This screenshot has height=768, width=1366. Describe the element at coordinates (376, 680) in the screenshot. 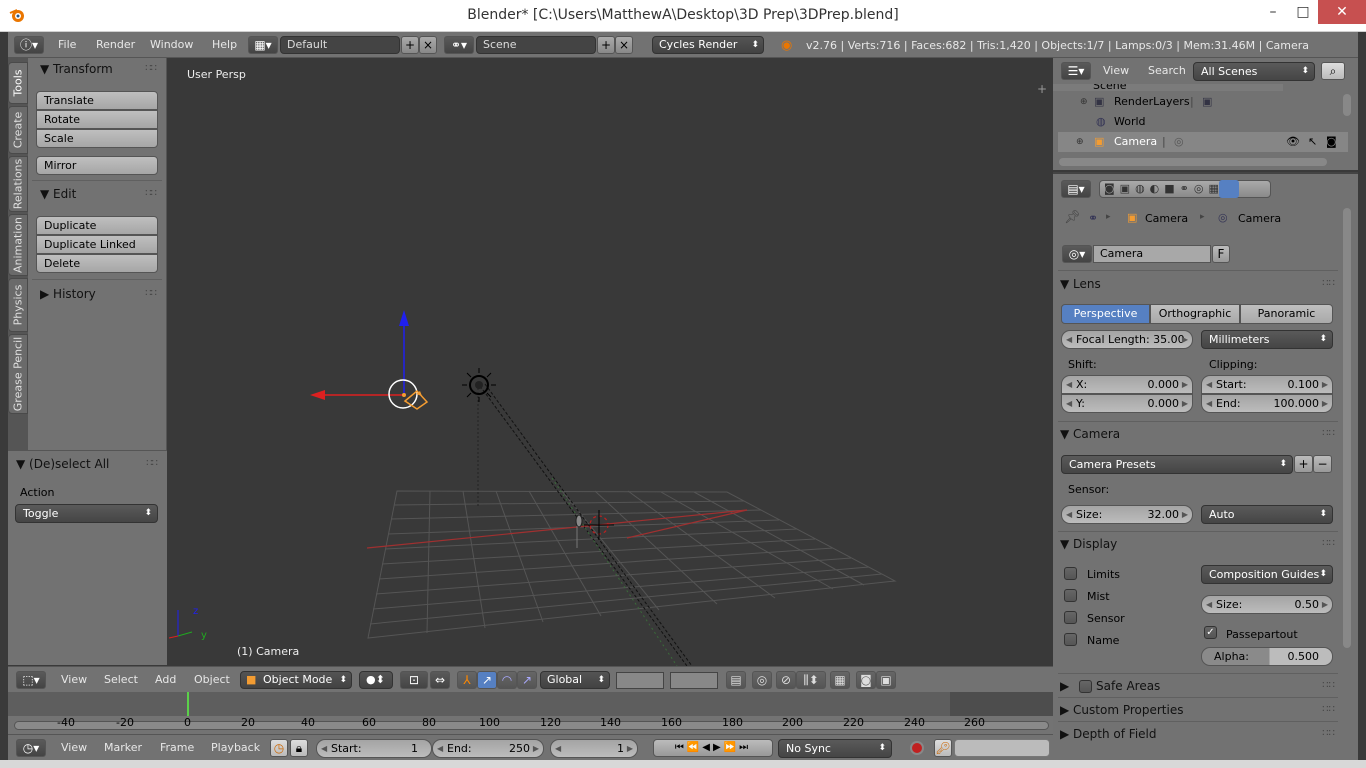

I see `shading-dropdown: ●⬍` at that location.